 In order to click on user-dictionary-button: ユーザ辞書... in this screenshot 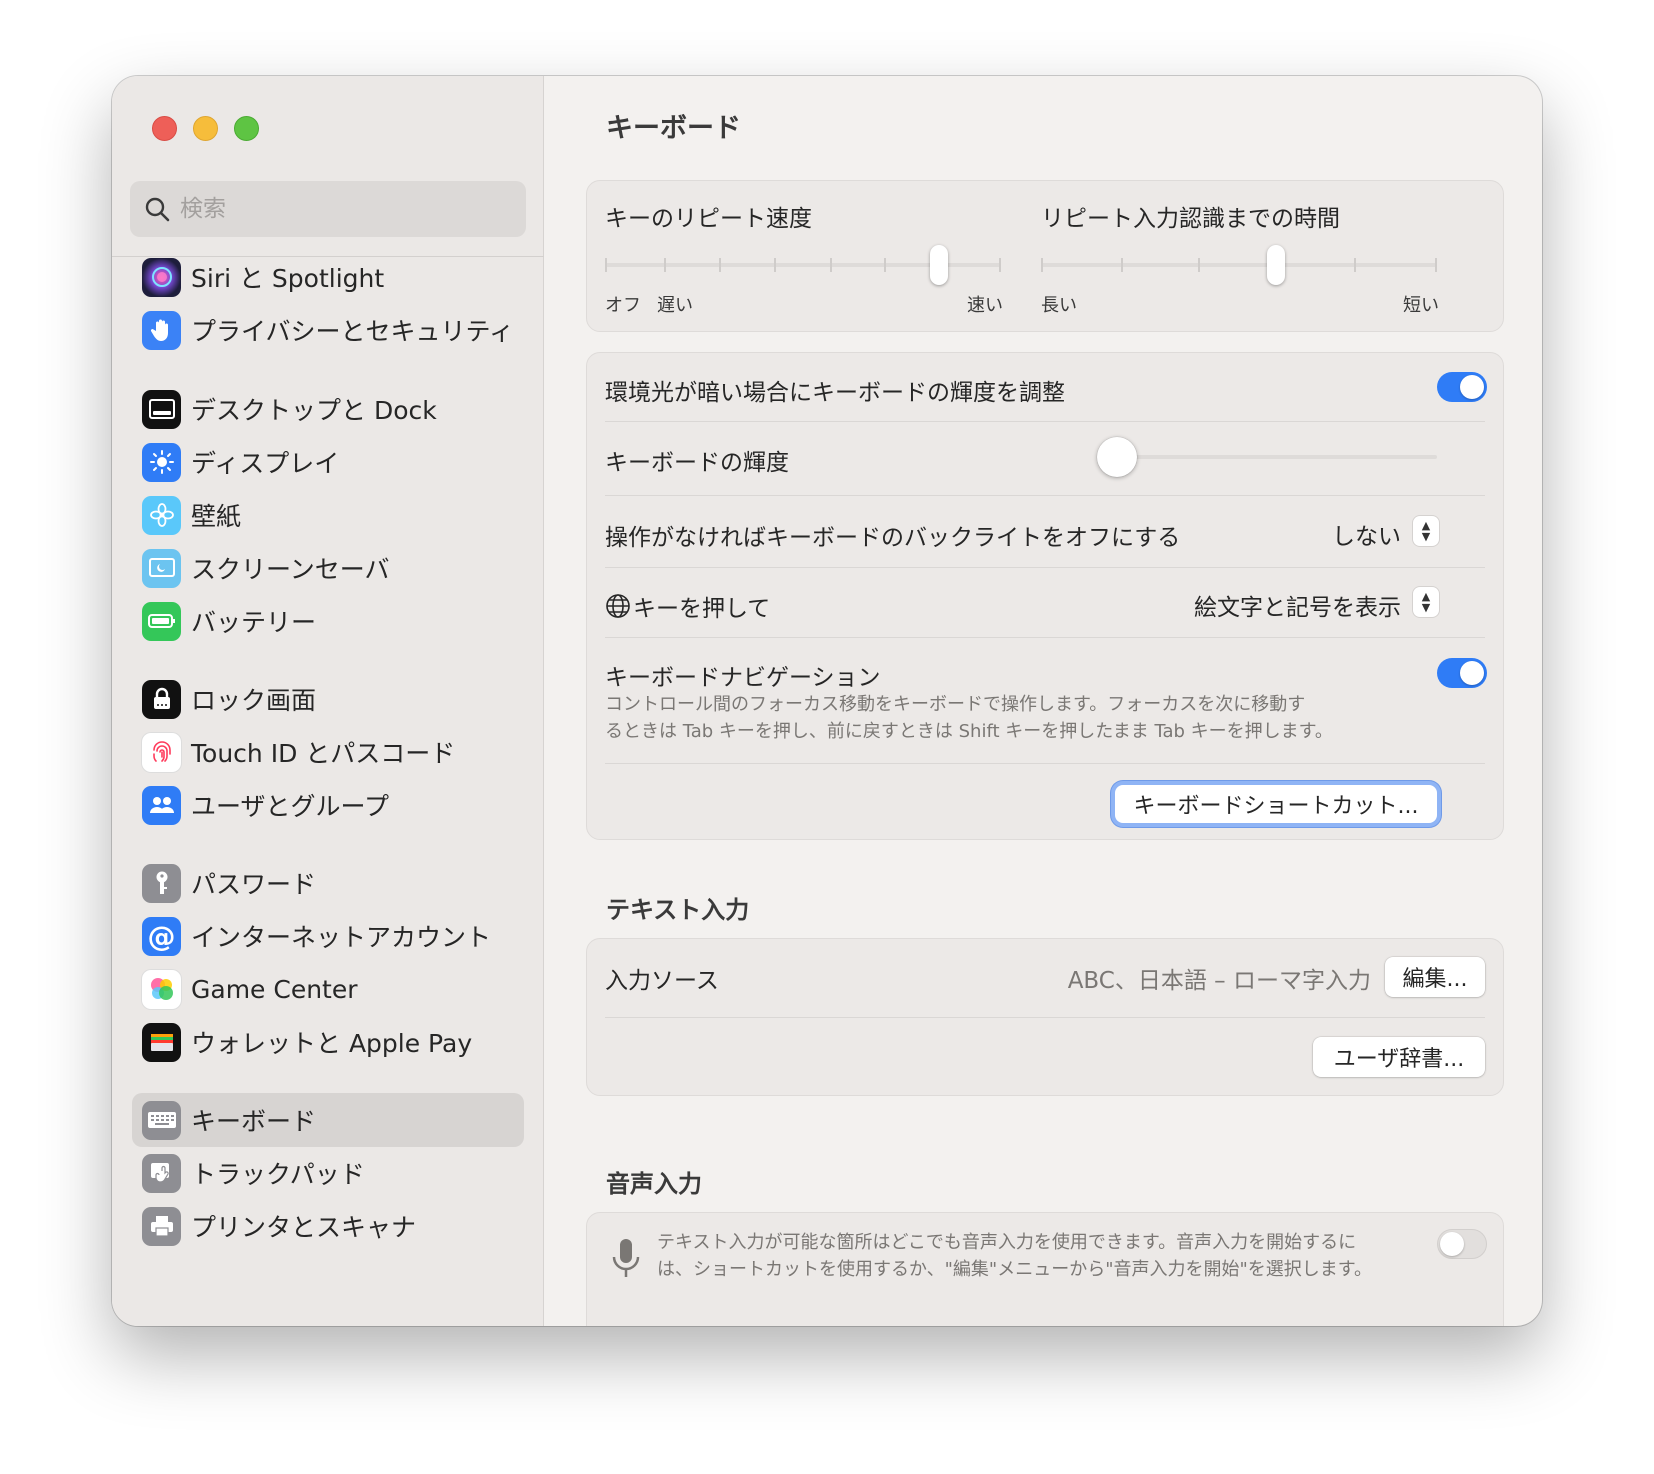, I will do `click(1399, 1057)`.